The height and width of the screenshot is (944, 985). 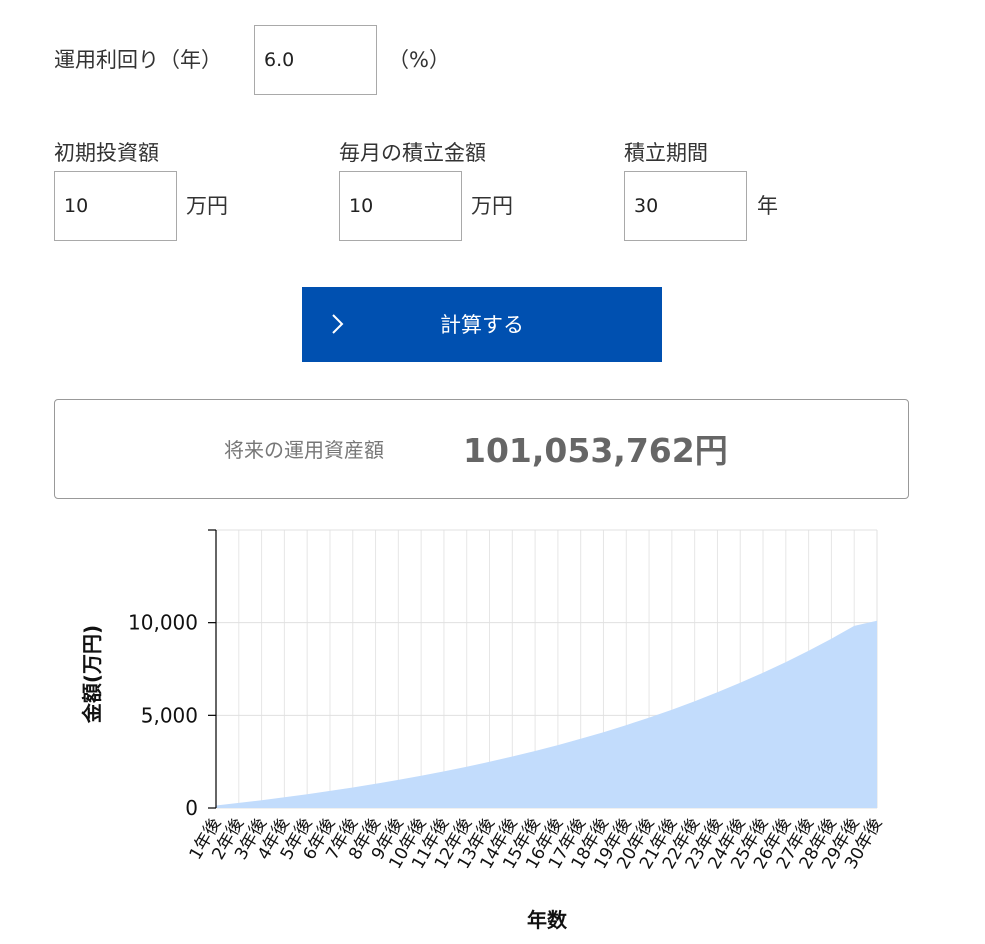 I want to click on result-label: 将来の運用資産額, so click(x=304, y=450).